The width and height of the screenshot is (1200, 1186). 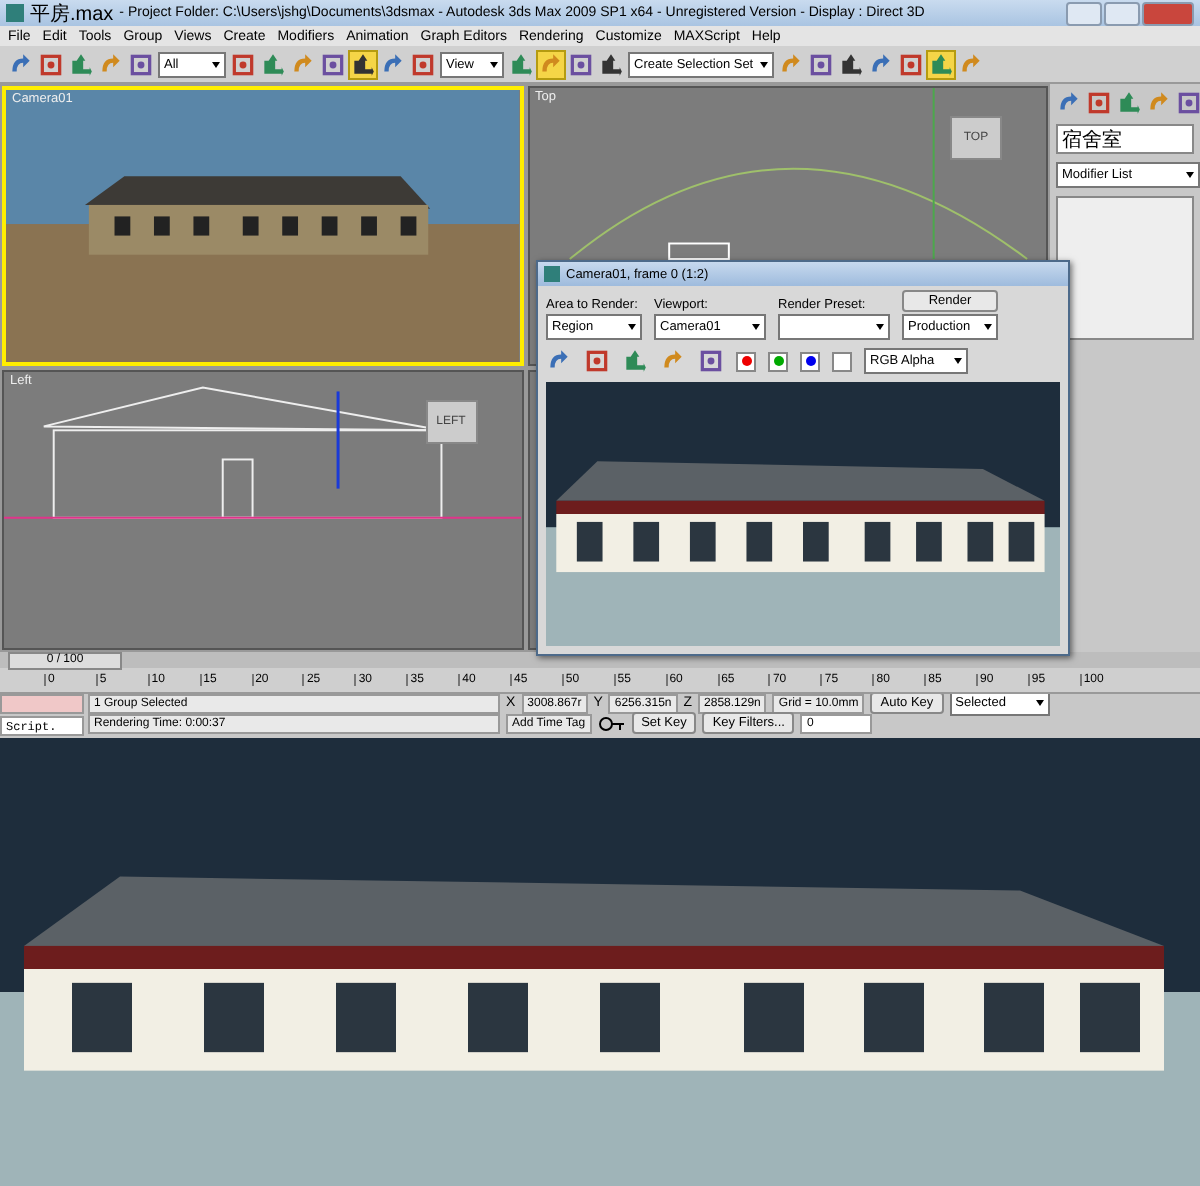 What do you see at coordinates (1084, 13) in the screenshot?
I see `minimize-button` at bounding box center [1084, 13].